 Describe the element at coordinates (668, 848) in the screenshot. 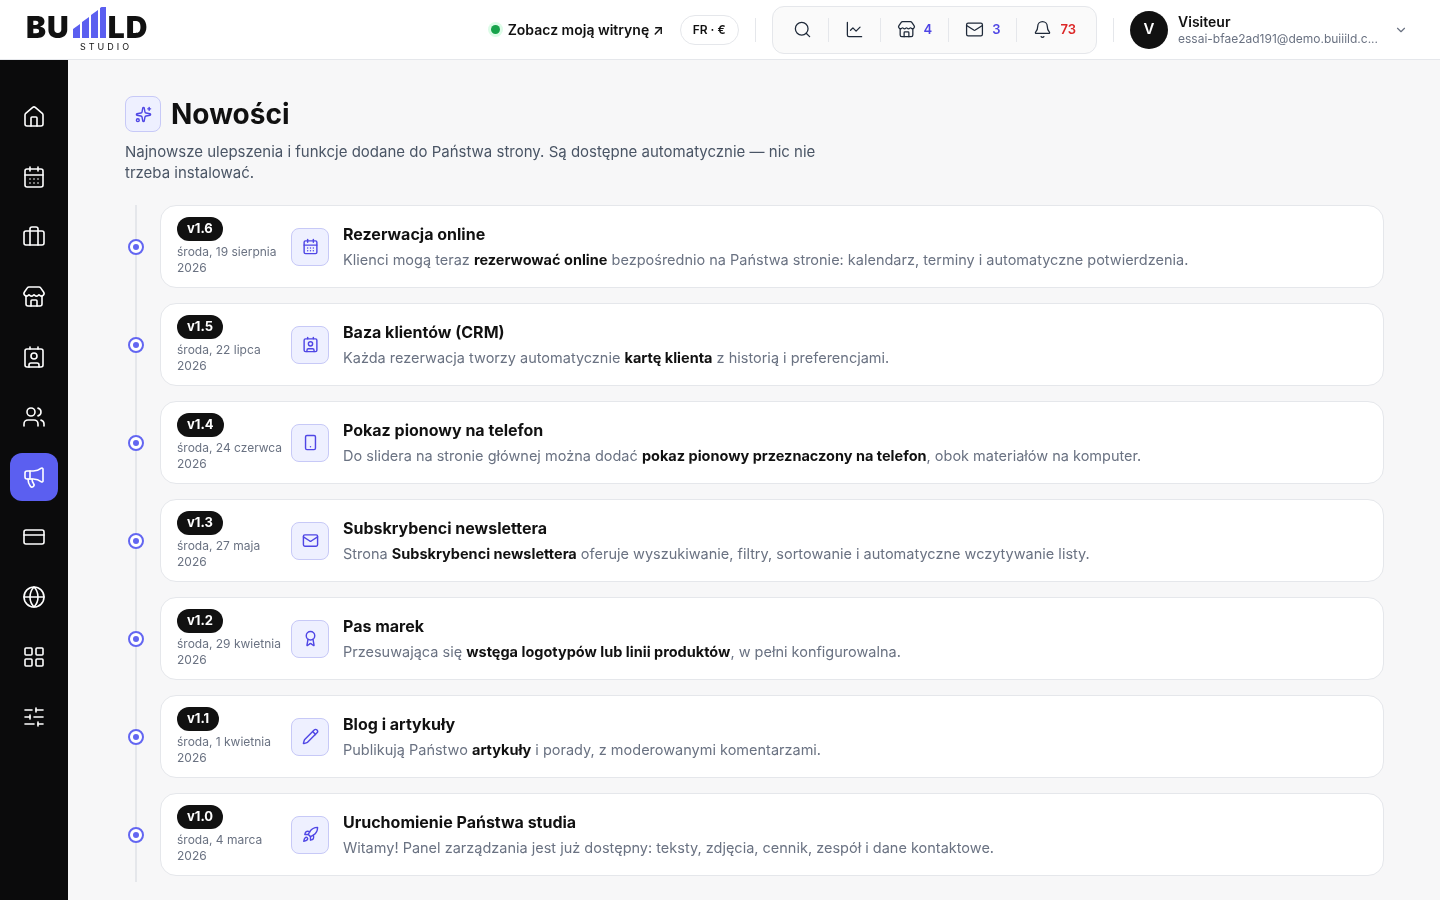

I see `release-description: Witamy! Panel zarządzania jest już dostępny: teksty, zdjęcia, cennik, zespół i dane kontaktowe.` at that location.